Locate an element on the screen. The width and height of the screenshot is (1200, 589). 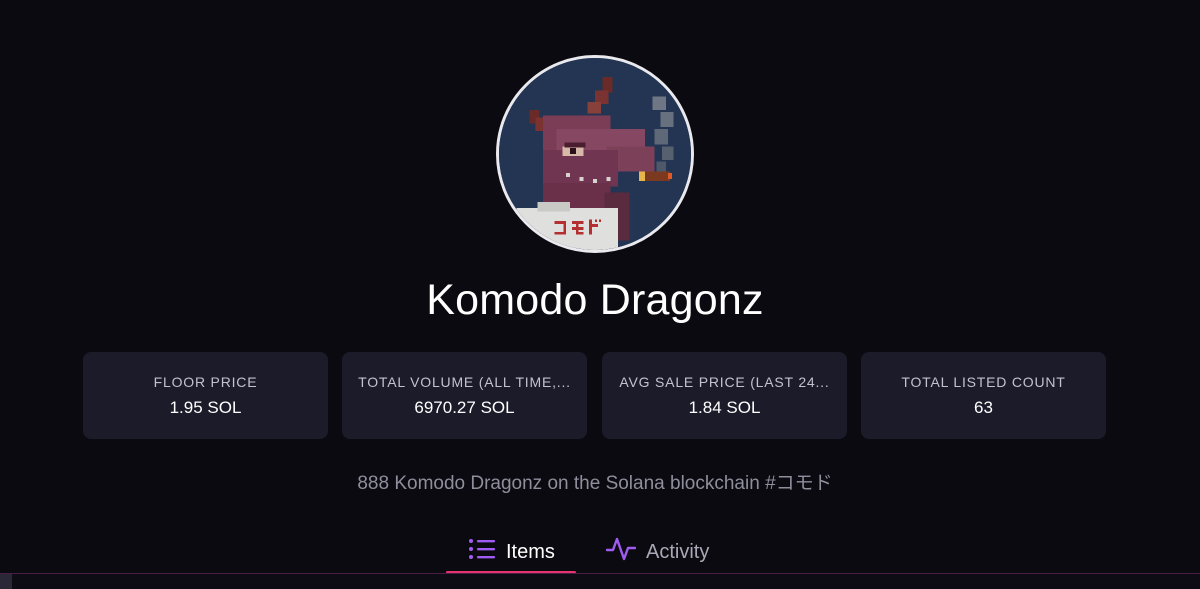
stat-label: TOTAL LISTED COUNT is located at coordinates (983, 382).